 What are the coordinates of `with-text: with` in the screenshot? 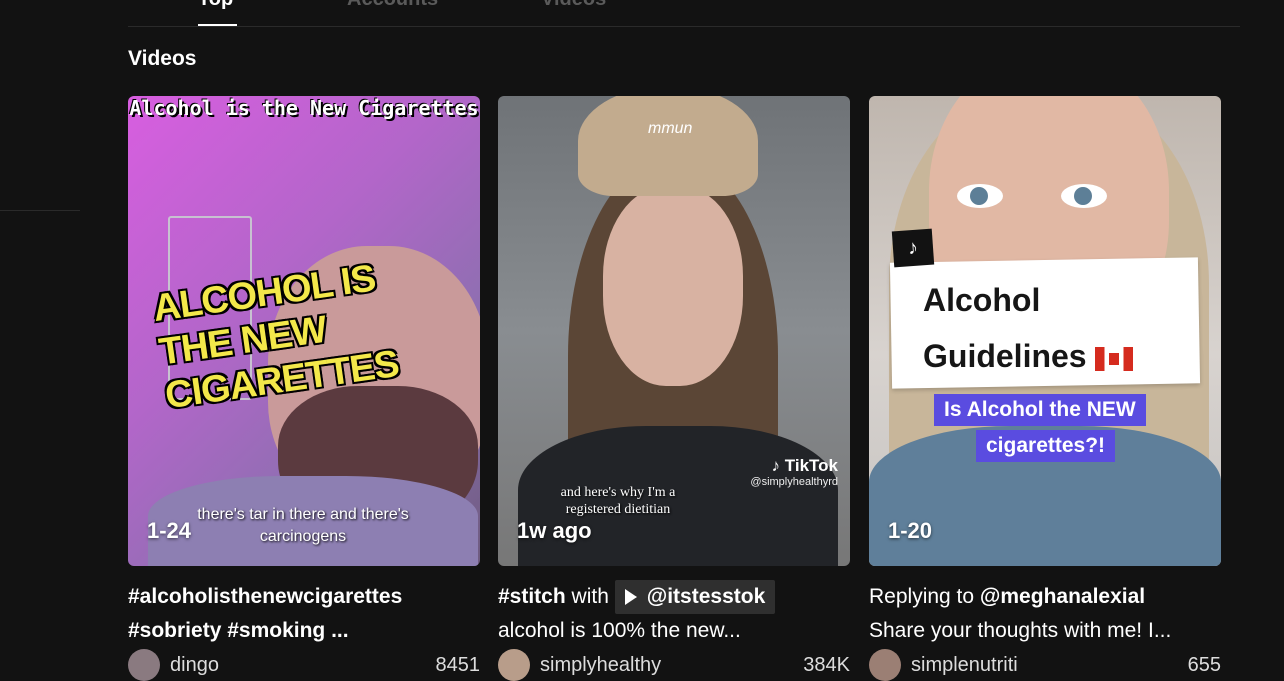 It's located at (590, 596).